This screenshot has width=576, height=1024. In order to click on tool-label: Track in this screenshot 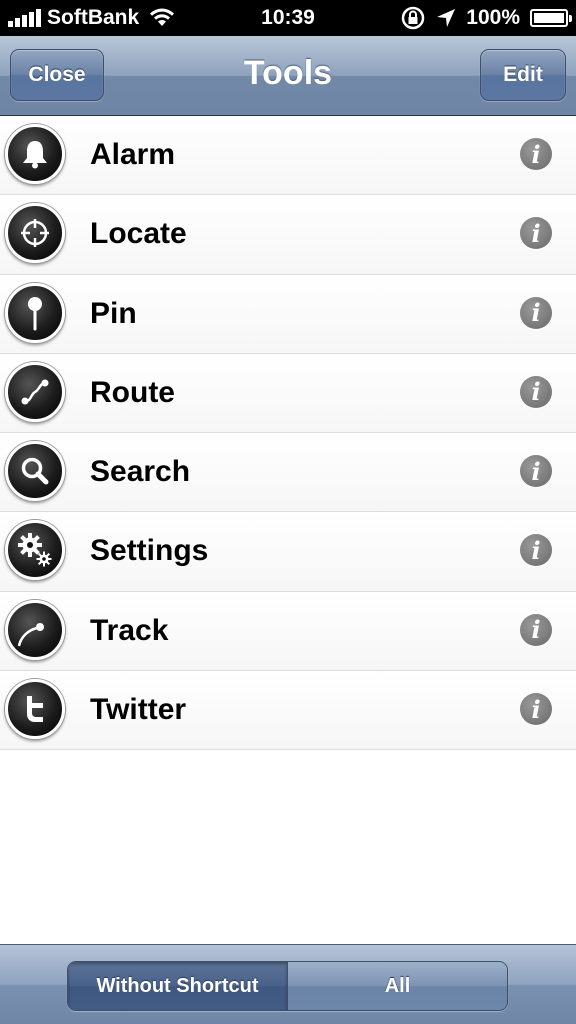, I will do `click(129, 630)`.